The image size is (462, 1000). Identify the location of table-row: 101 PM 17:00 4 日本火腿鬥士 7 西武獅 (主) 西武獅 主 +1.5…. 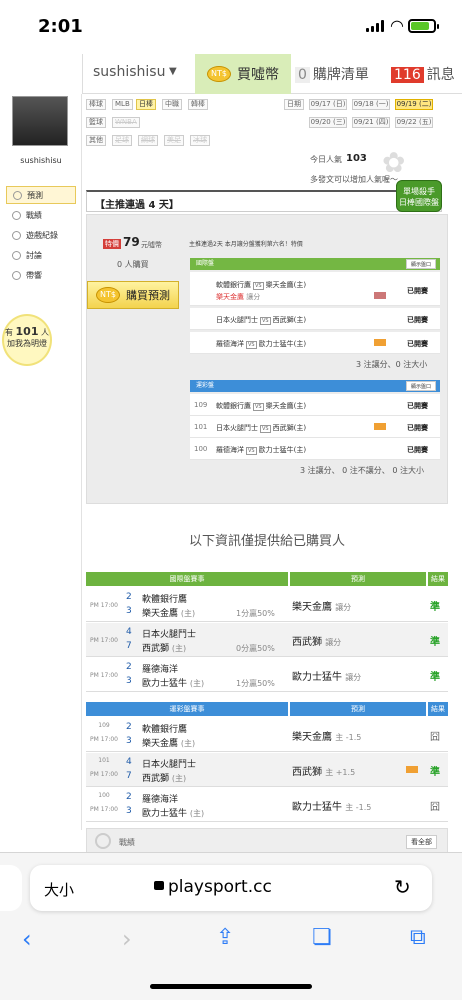
(267, 770).